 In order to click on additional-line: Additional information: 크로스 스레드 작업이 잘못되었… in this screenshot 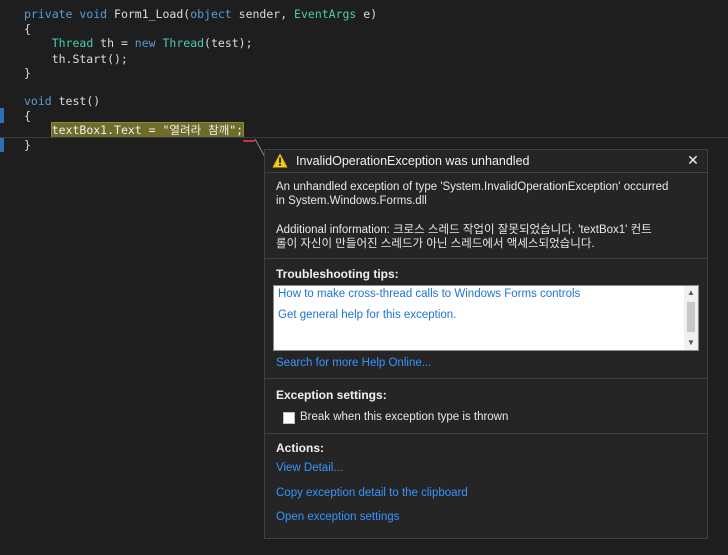, I will do `click(464, 230)`.